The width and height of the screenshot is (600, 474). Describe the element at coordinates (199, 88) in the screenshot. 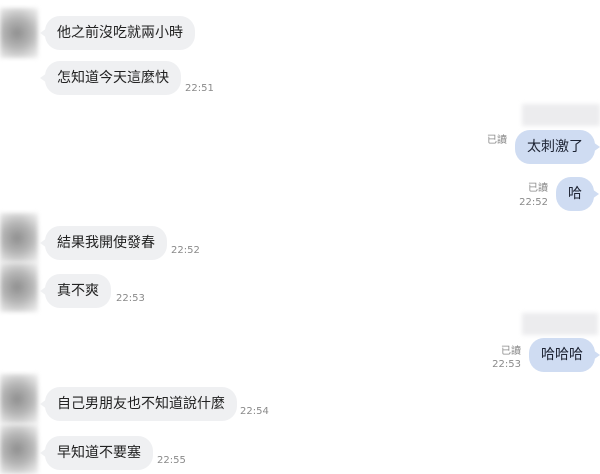

I see `message-timestamp: 22:51` at that location.